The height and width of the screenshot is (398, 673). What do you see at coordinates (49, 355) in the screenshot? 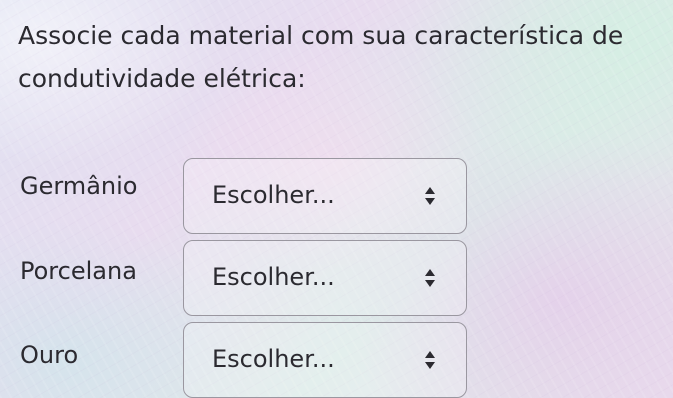
I see `material-label: Ouro` at bounding box center [49, 355].